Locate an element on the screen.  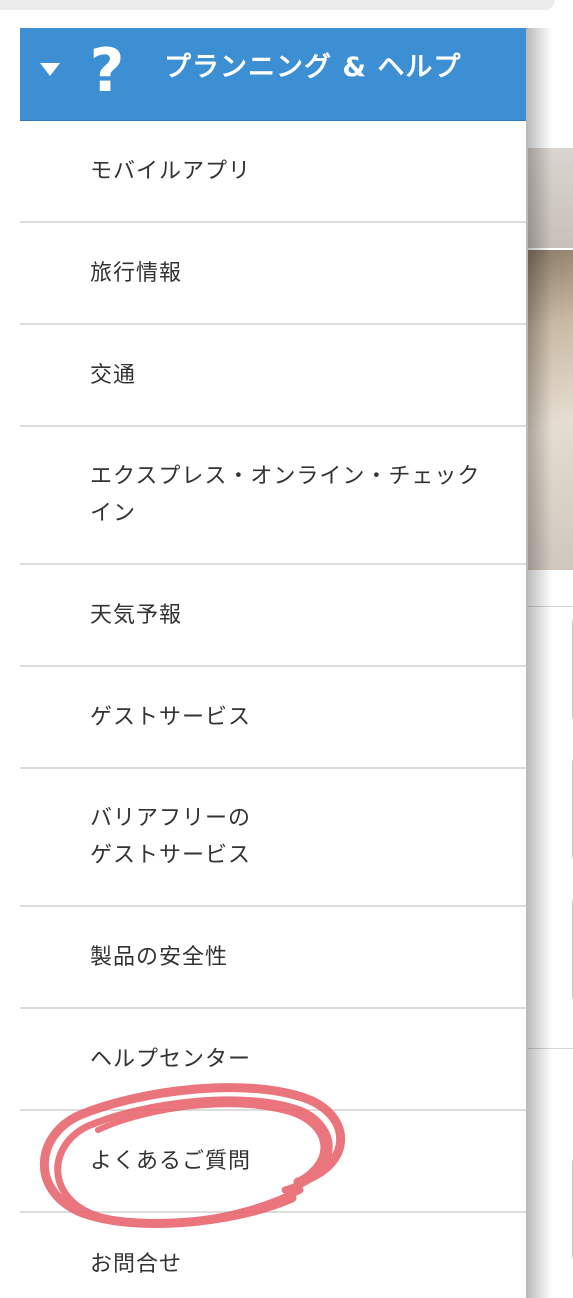
address-bar-remnant is located at coordinates (277, 5).